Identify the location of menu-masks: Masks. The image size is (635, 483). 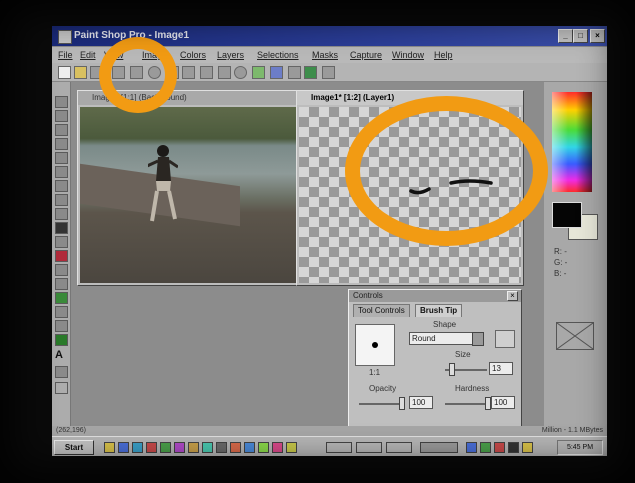
(325, 55).